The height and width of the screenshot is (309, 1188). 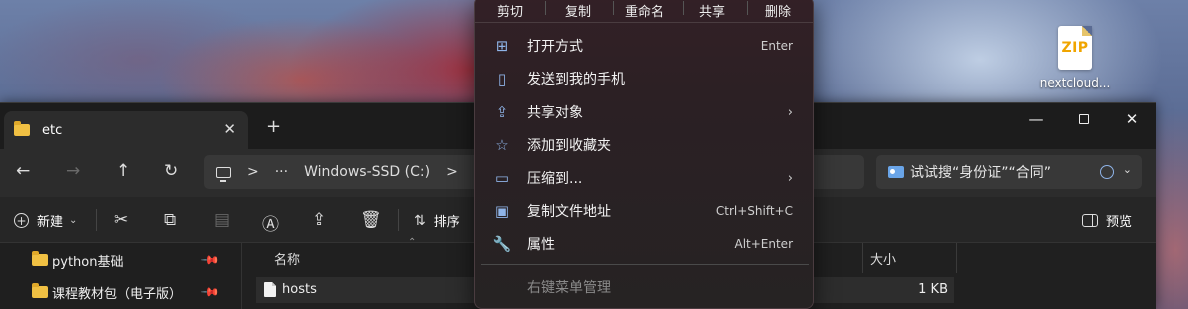 What do you see at coordinates (645, 46) in the screenshot?
I see `menu-item-open-with: ⊞ 打开方式 Enter` at bounding box center [645, 46].